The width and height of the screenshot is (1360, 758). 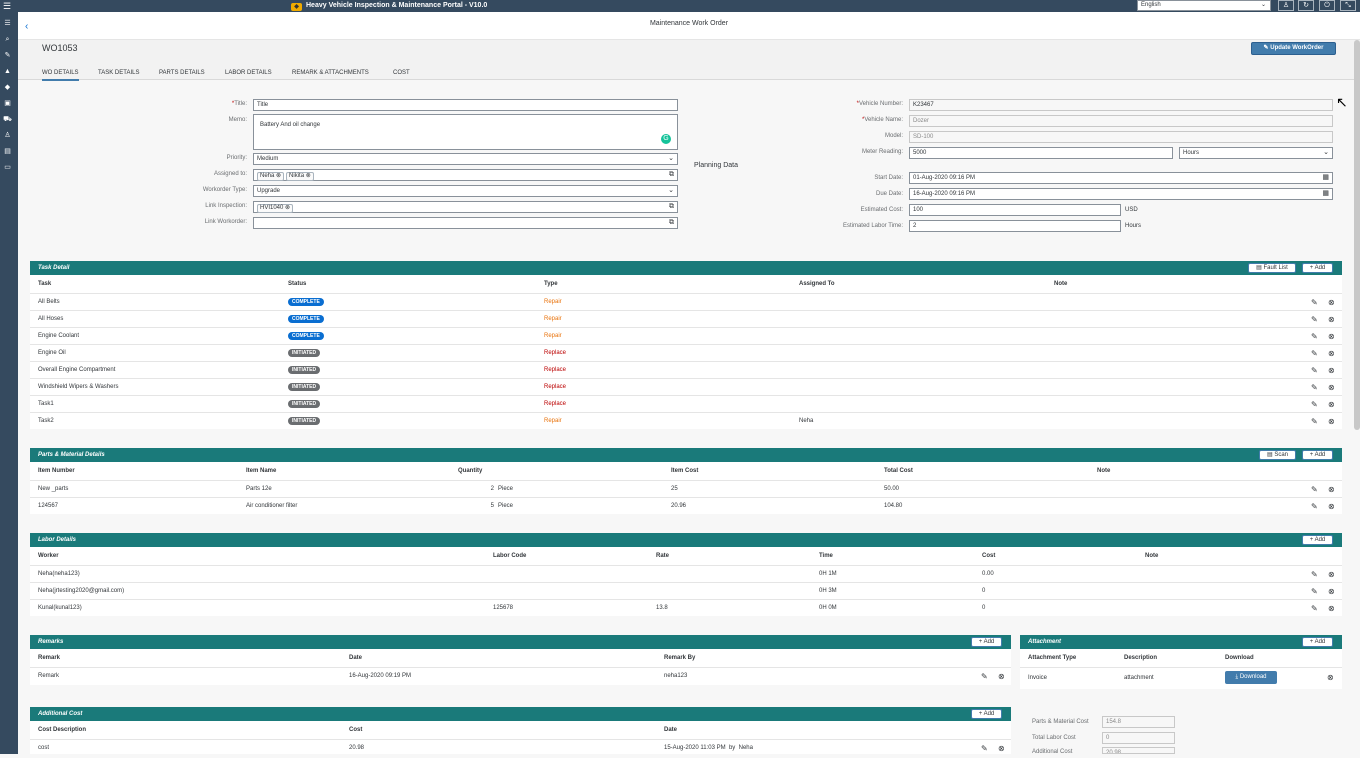 I want to click on inspection-token: HVI1040 ⊗, so click(x=275, y=208).